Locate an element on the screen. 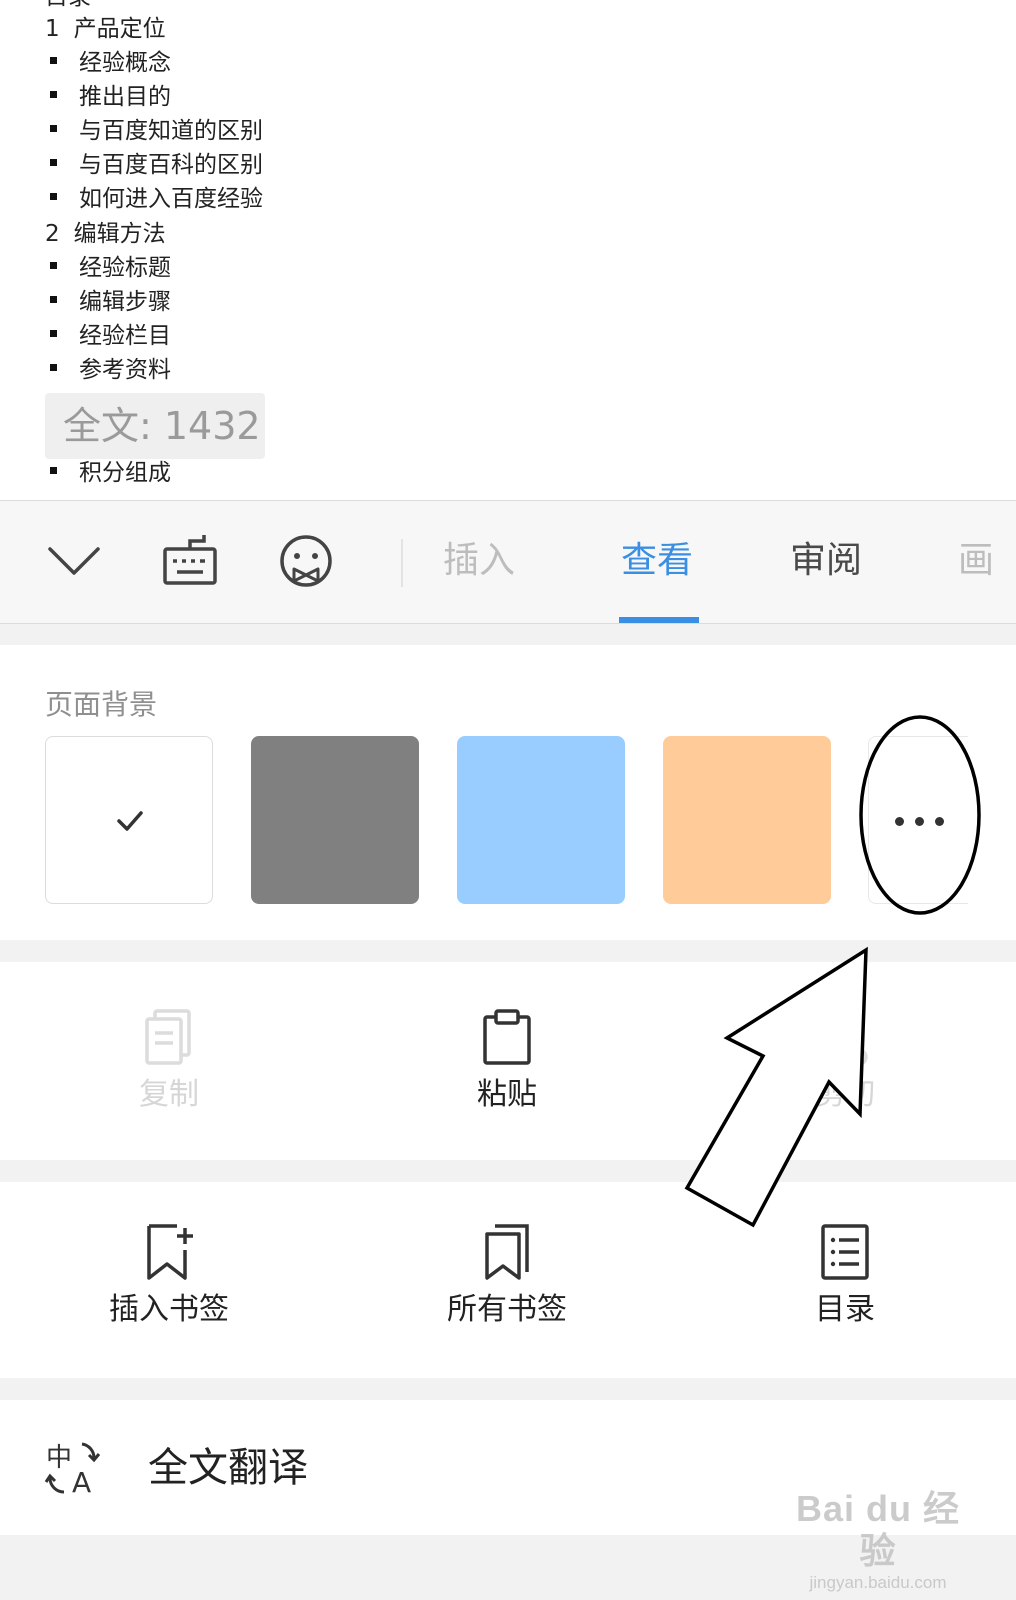 The height and width of the screenshot is (1600, 1016). insert-bookmark-label: 插入书签 is located at coordinates (169, 1309).